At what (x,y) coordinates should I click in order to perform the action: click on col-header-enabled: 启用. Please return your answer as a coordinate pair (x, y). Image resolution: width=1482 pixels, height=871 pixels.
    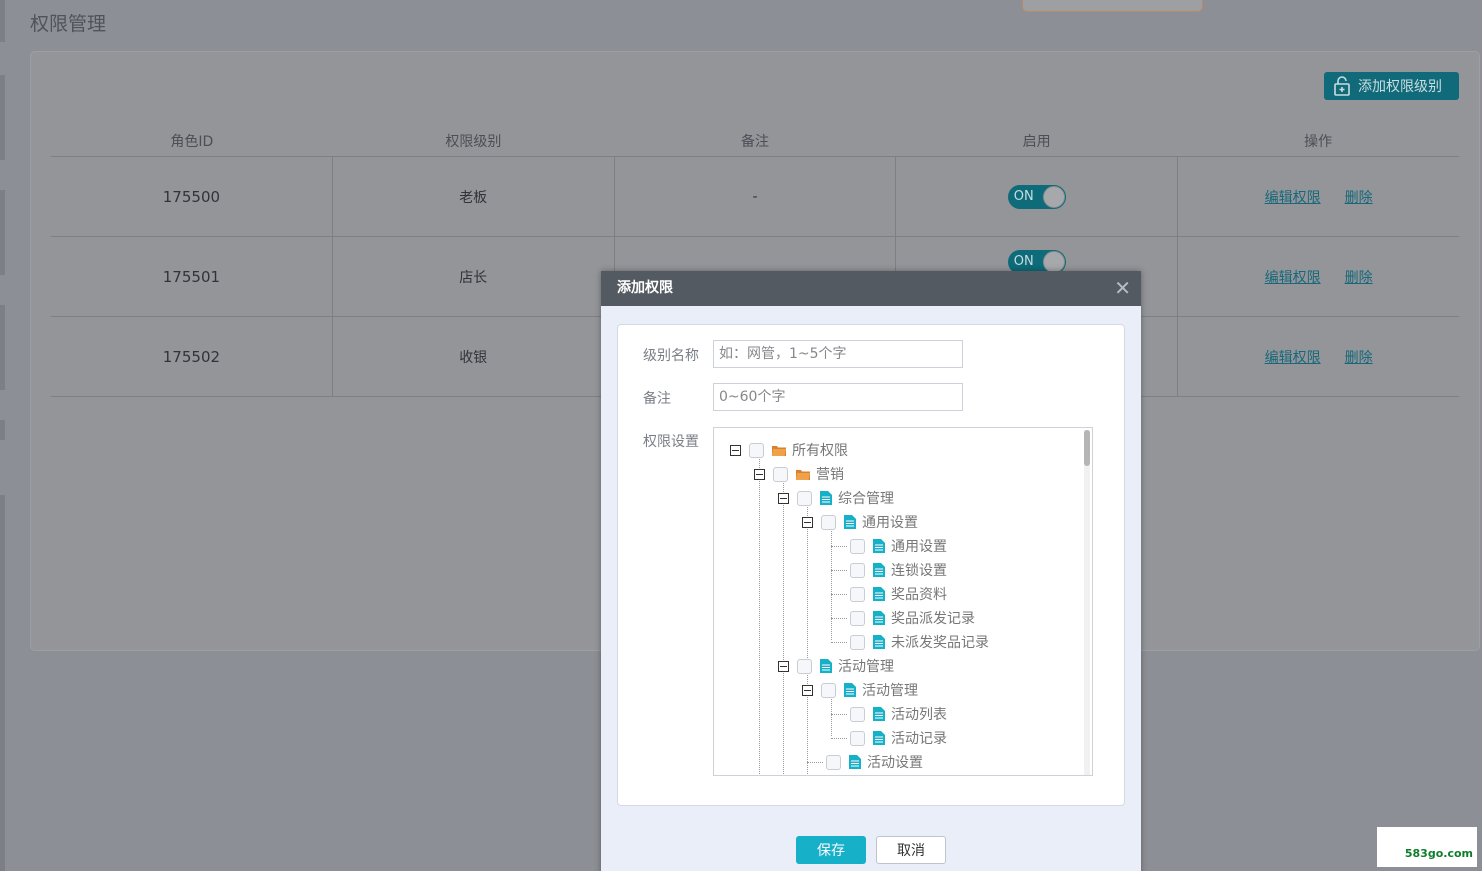
    Looking at the image, I should click on (1036, 142).